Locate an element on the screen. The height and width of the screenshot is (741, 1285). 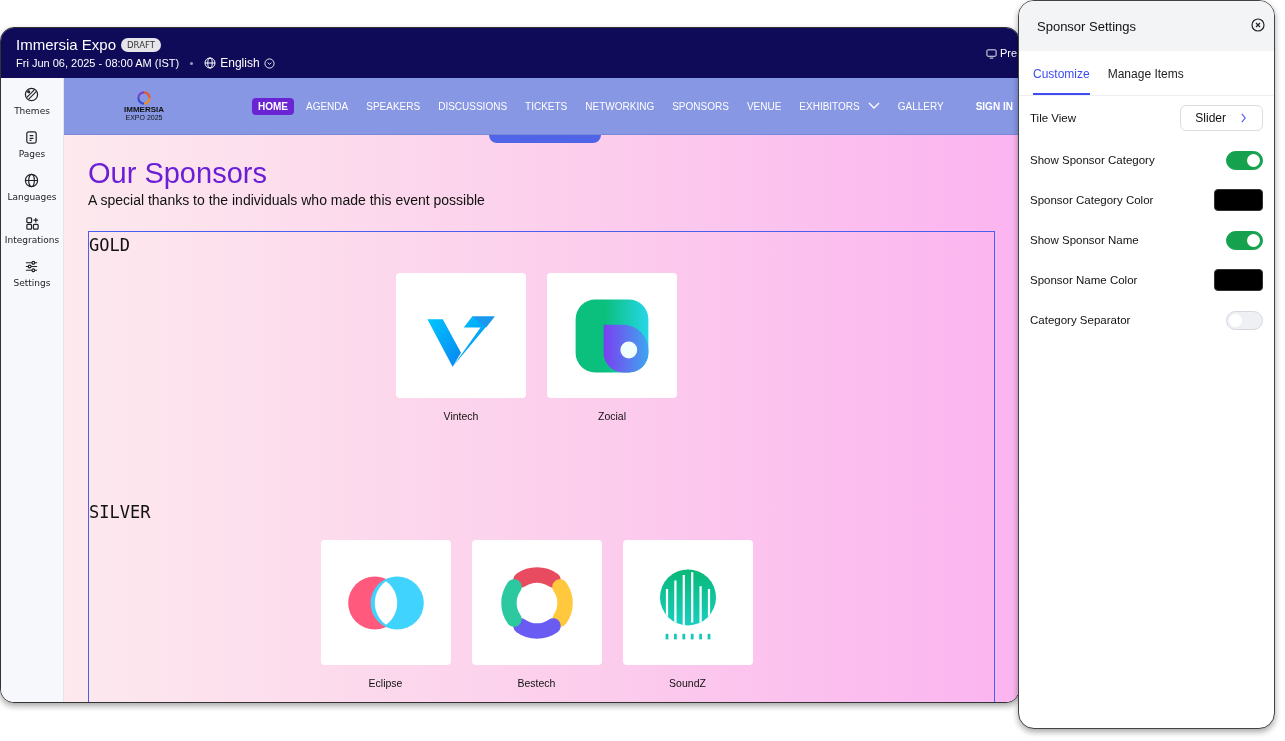
panel-tab: Manage Items is located at coordinates (1145, 73).